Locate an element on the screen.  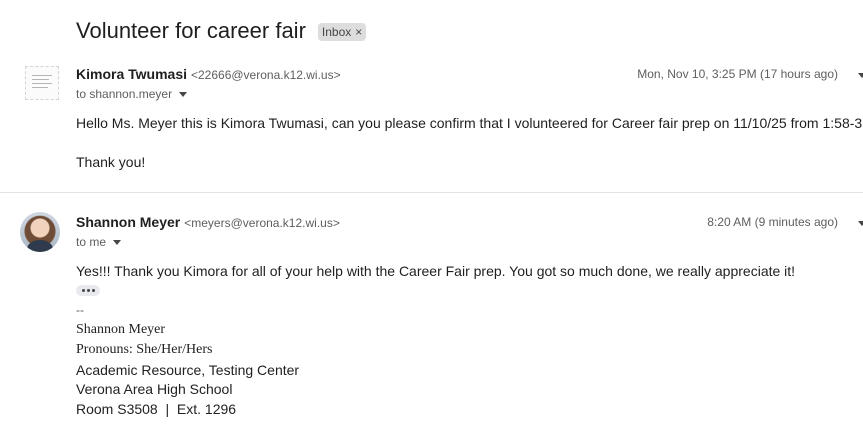
sender-email: <22666@verona.k12.wi.us> is located at coordinates (266, 75).